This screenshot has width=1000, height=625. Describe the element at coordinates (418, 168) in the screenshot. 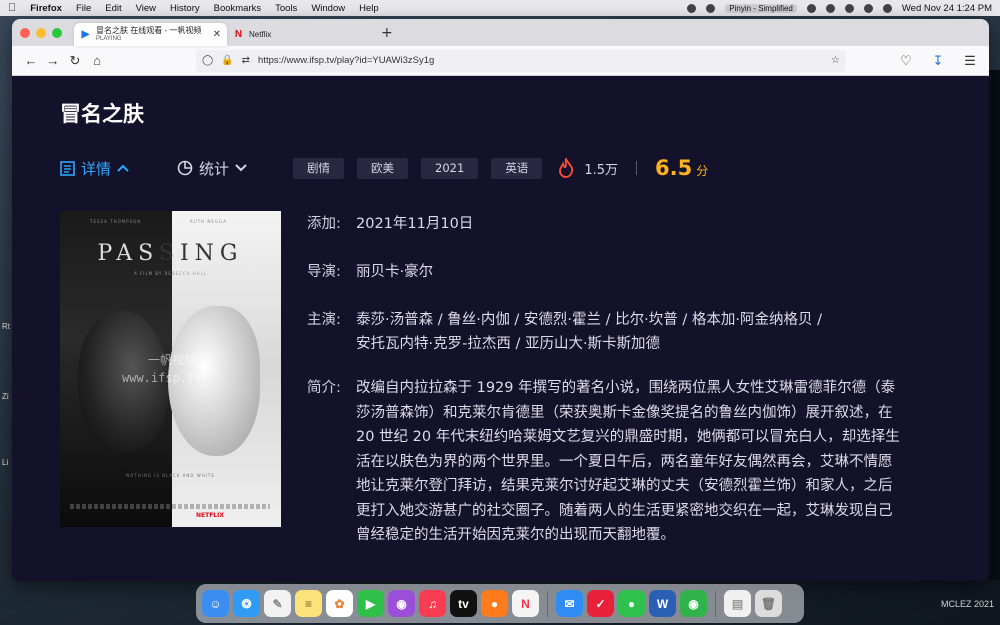

I see `tag-list: 剧情 欧美 2021 英语` at that location.